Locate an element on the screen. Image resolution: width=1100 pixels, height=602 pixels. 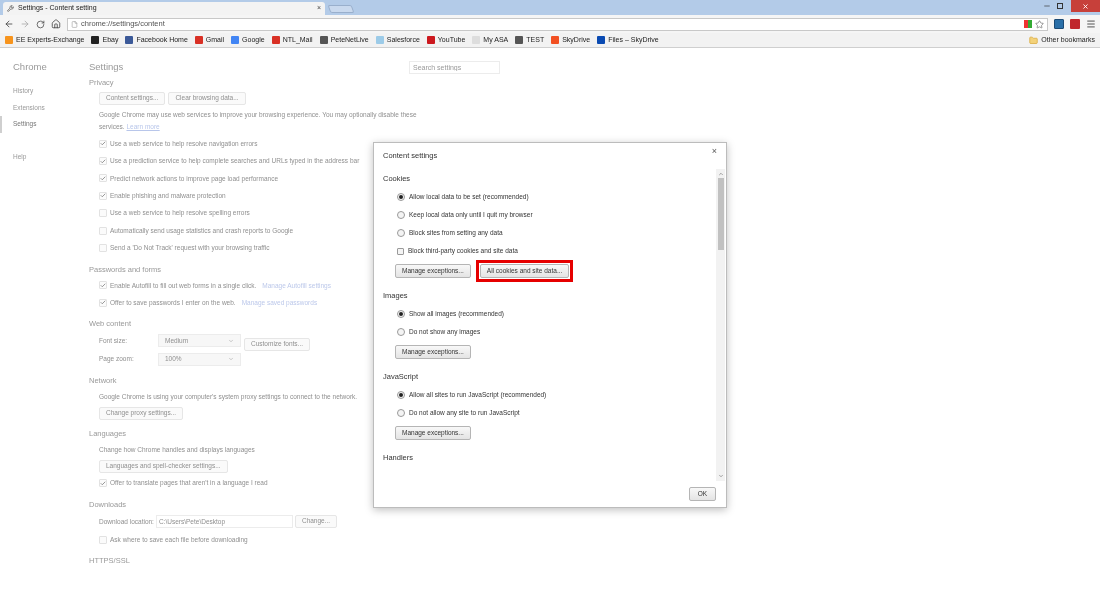
back-icon is located at coordinates (9, 24).